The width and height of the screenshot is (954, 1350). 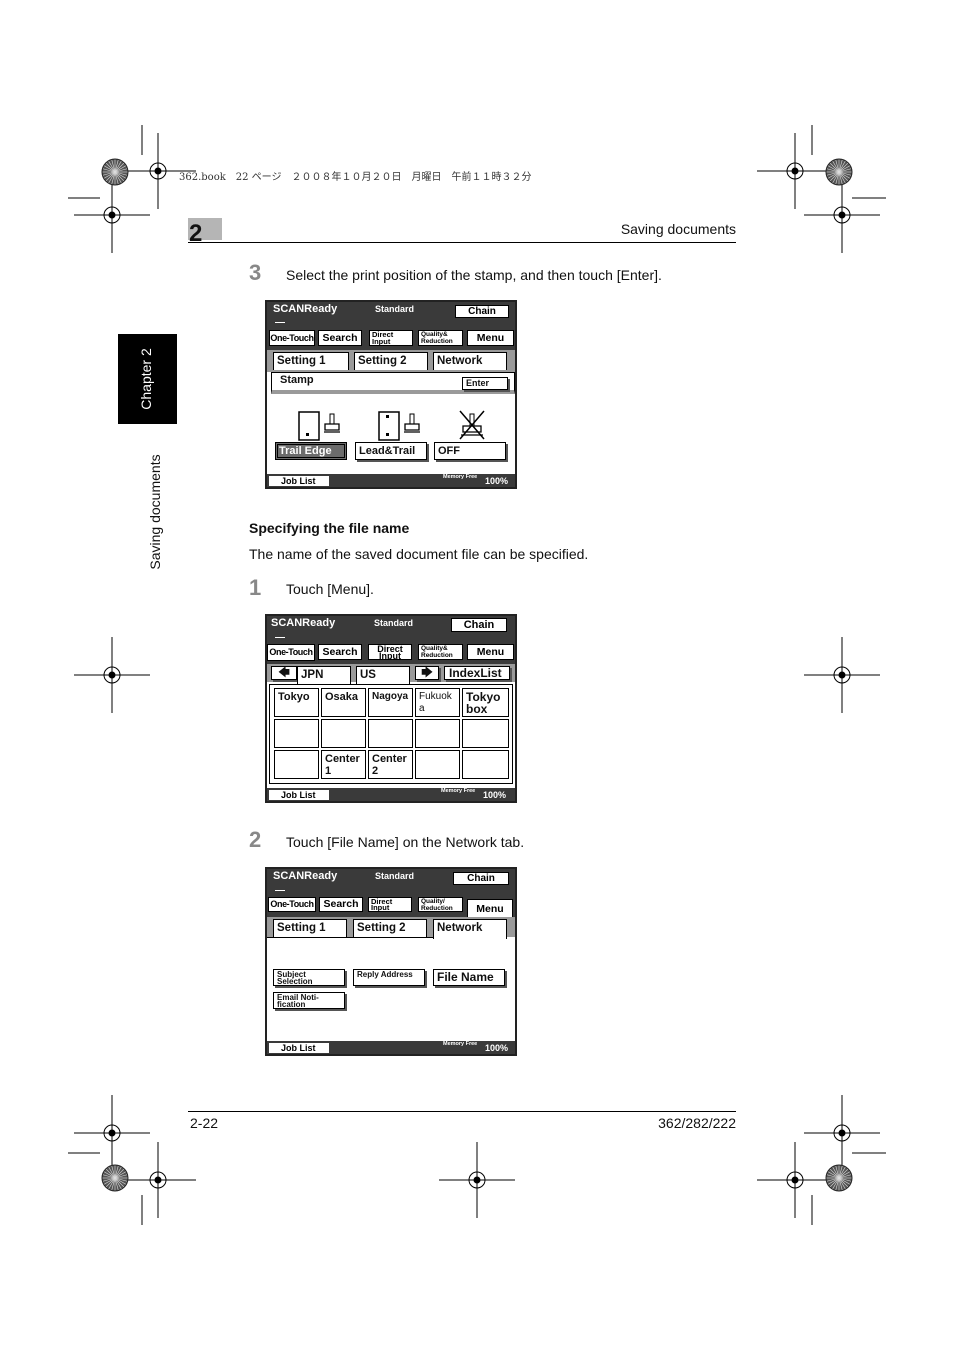 What do you see at coordinates (390, 702) in the screenshot?
I see `address-cell-nagoya: Nagoya` at bounding box center [390, 702].